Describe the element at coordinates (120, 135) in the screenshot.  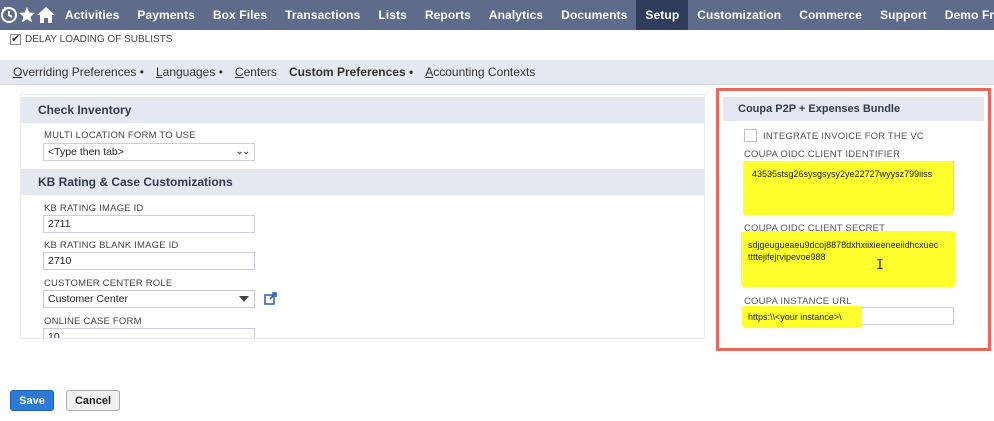
I see `multi-location-label: MULTI LOCATION FORM TO USE` at that location.